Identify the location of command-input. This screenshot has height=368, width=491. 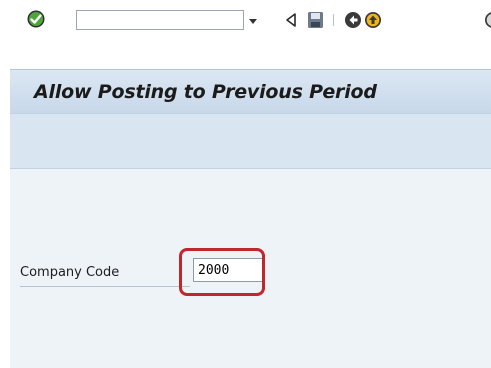
(141, 21).